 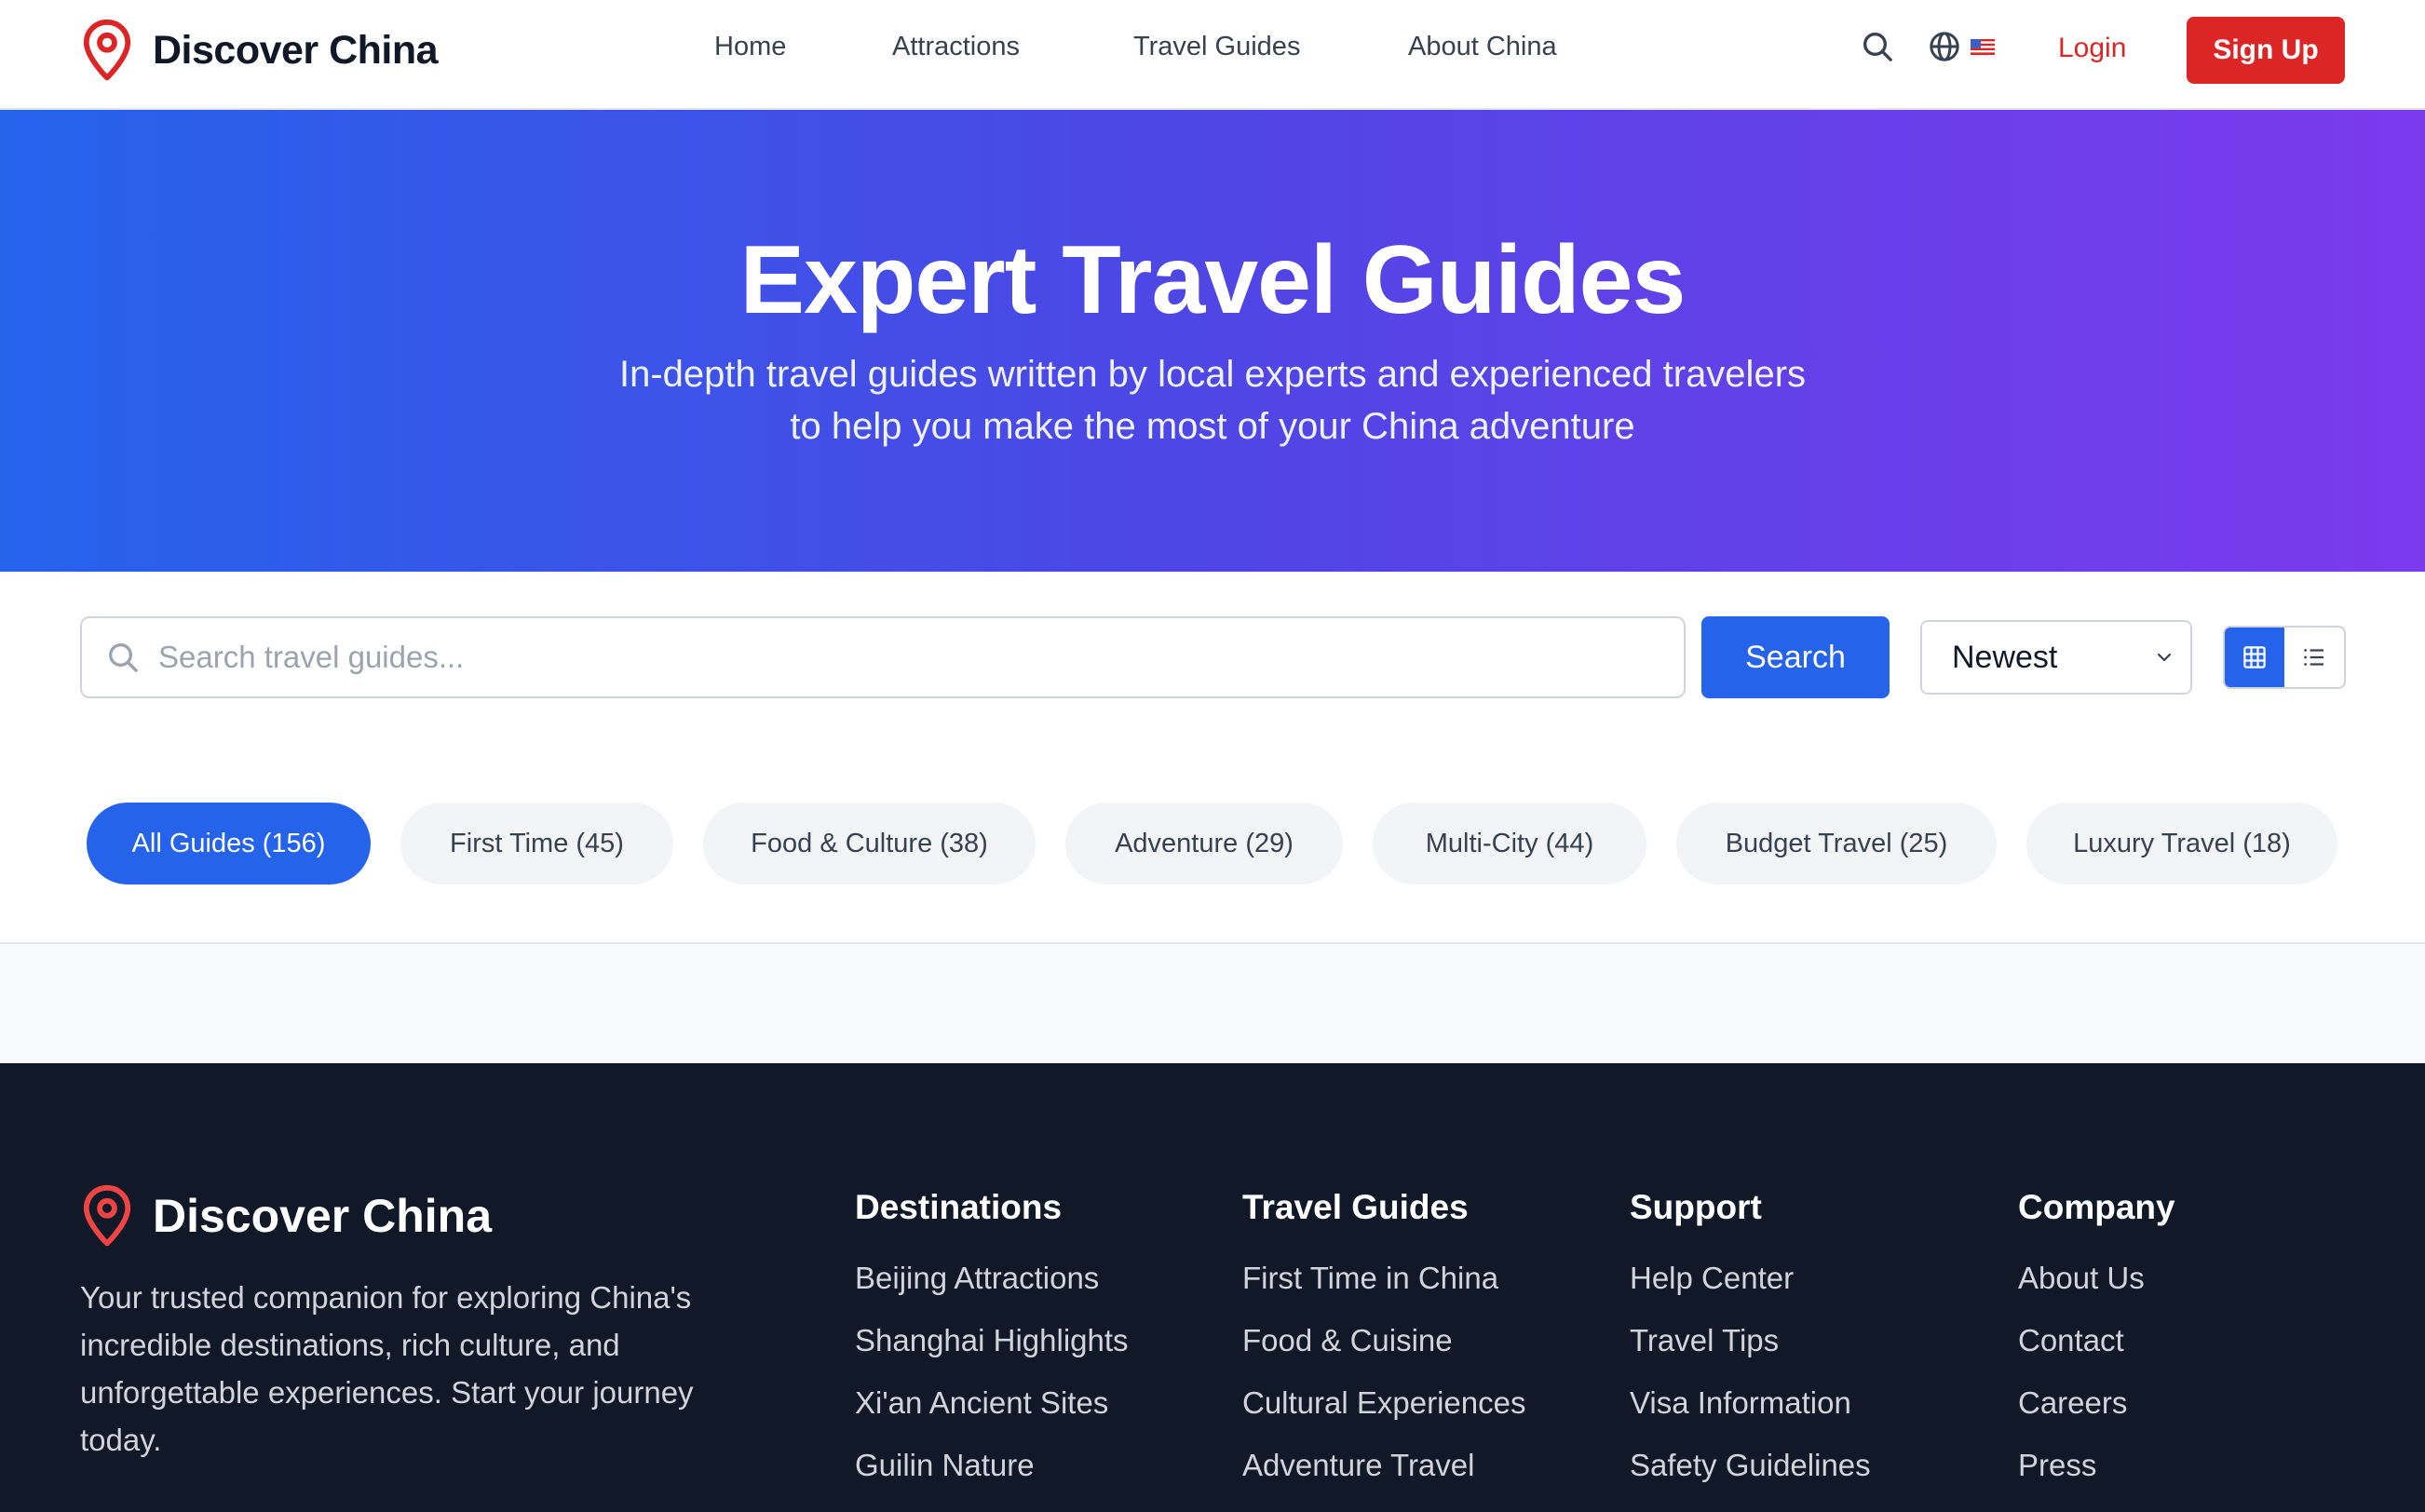 What do you see at coordinates (537, 843) in the screenshot?
I see `filter-pill-first-time: First Time (45)` at bounding box center [537, 843].